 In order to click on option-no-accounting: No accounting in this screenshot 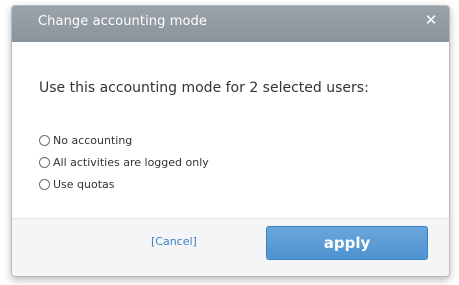, I will do `click(124, 140)`.